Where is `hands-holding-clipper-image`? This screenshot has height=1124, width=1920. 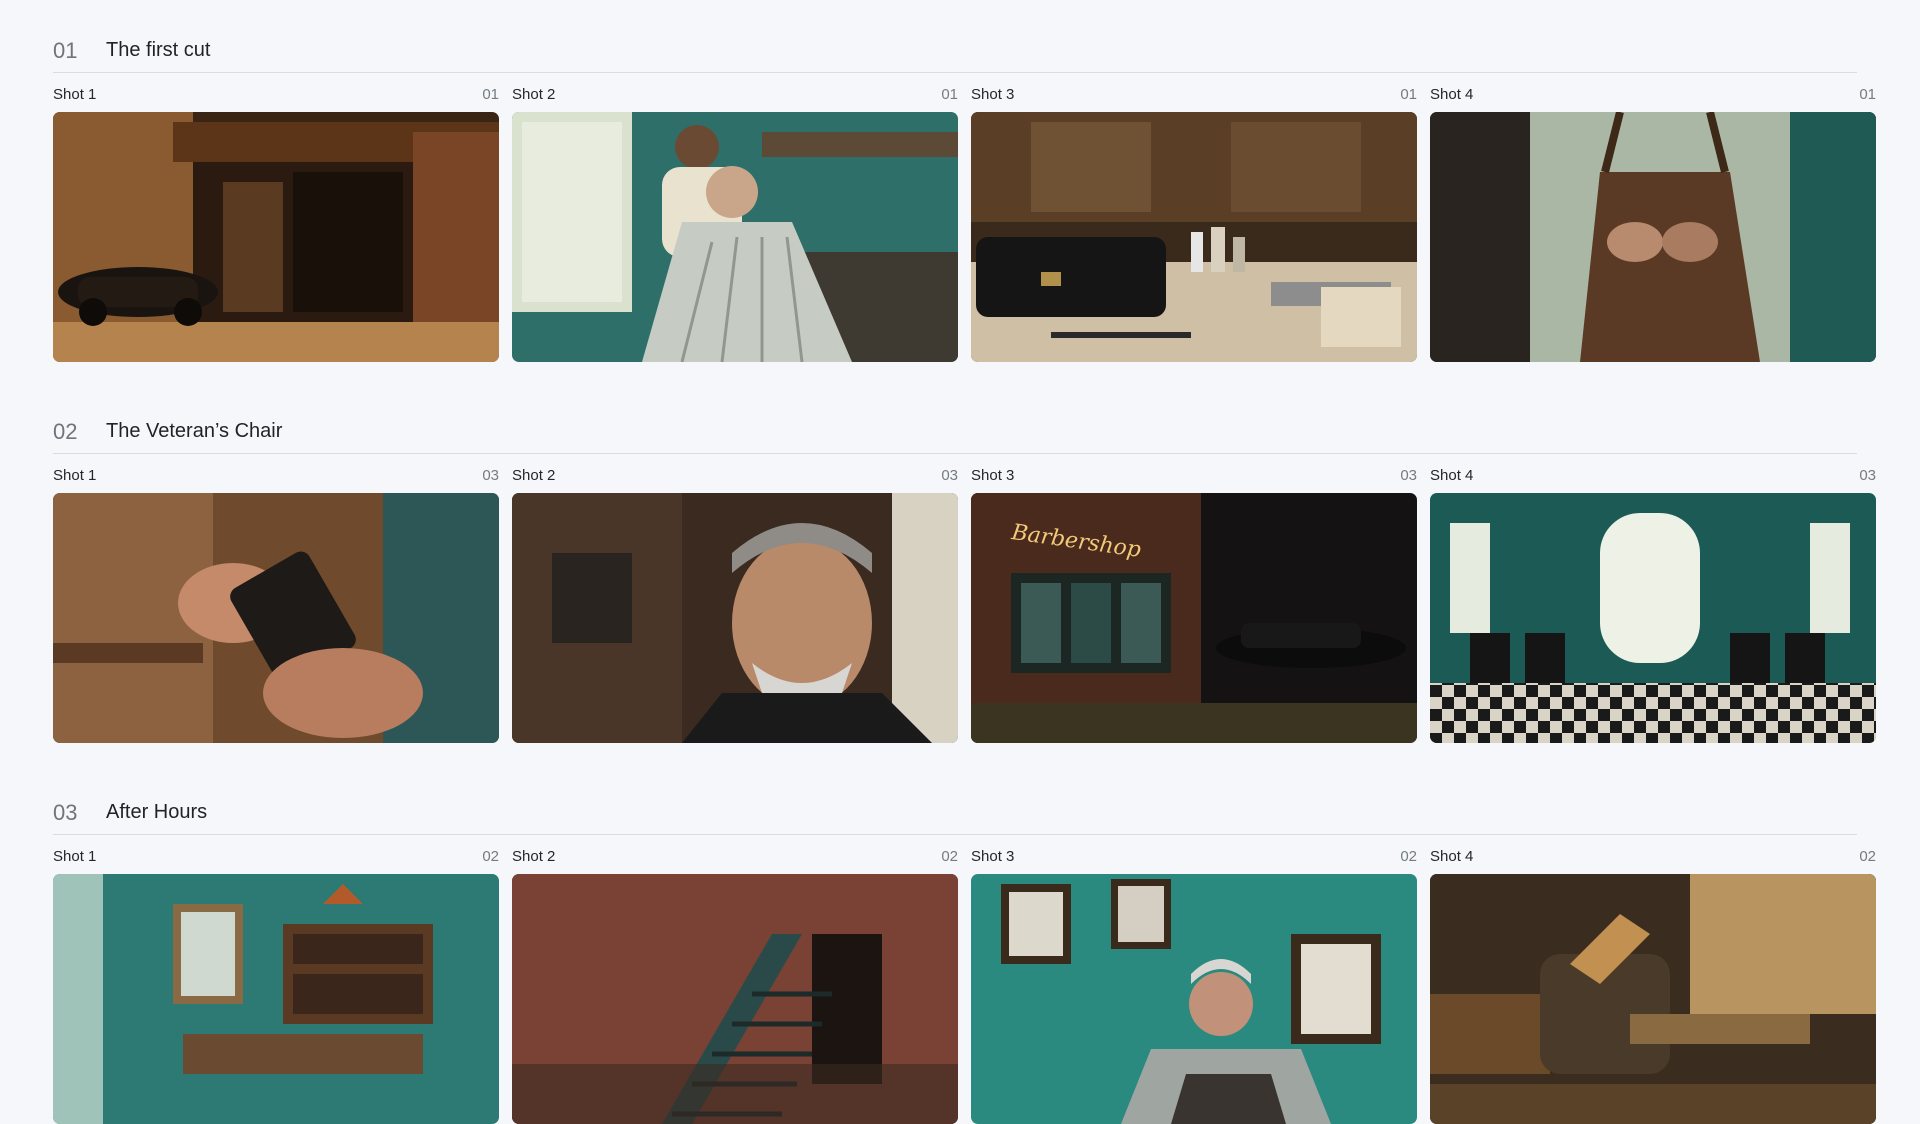 hands-holding-clipper-image is located at coordinates (276, 618).